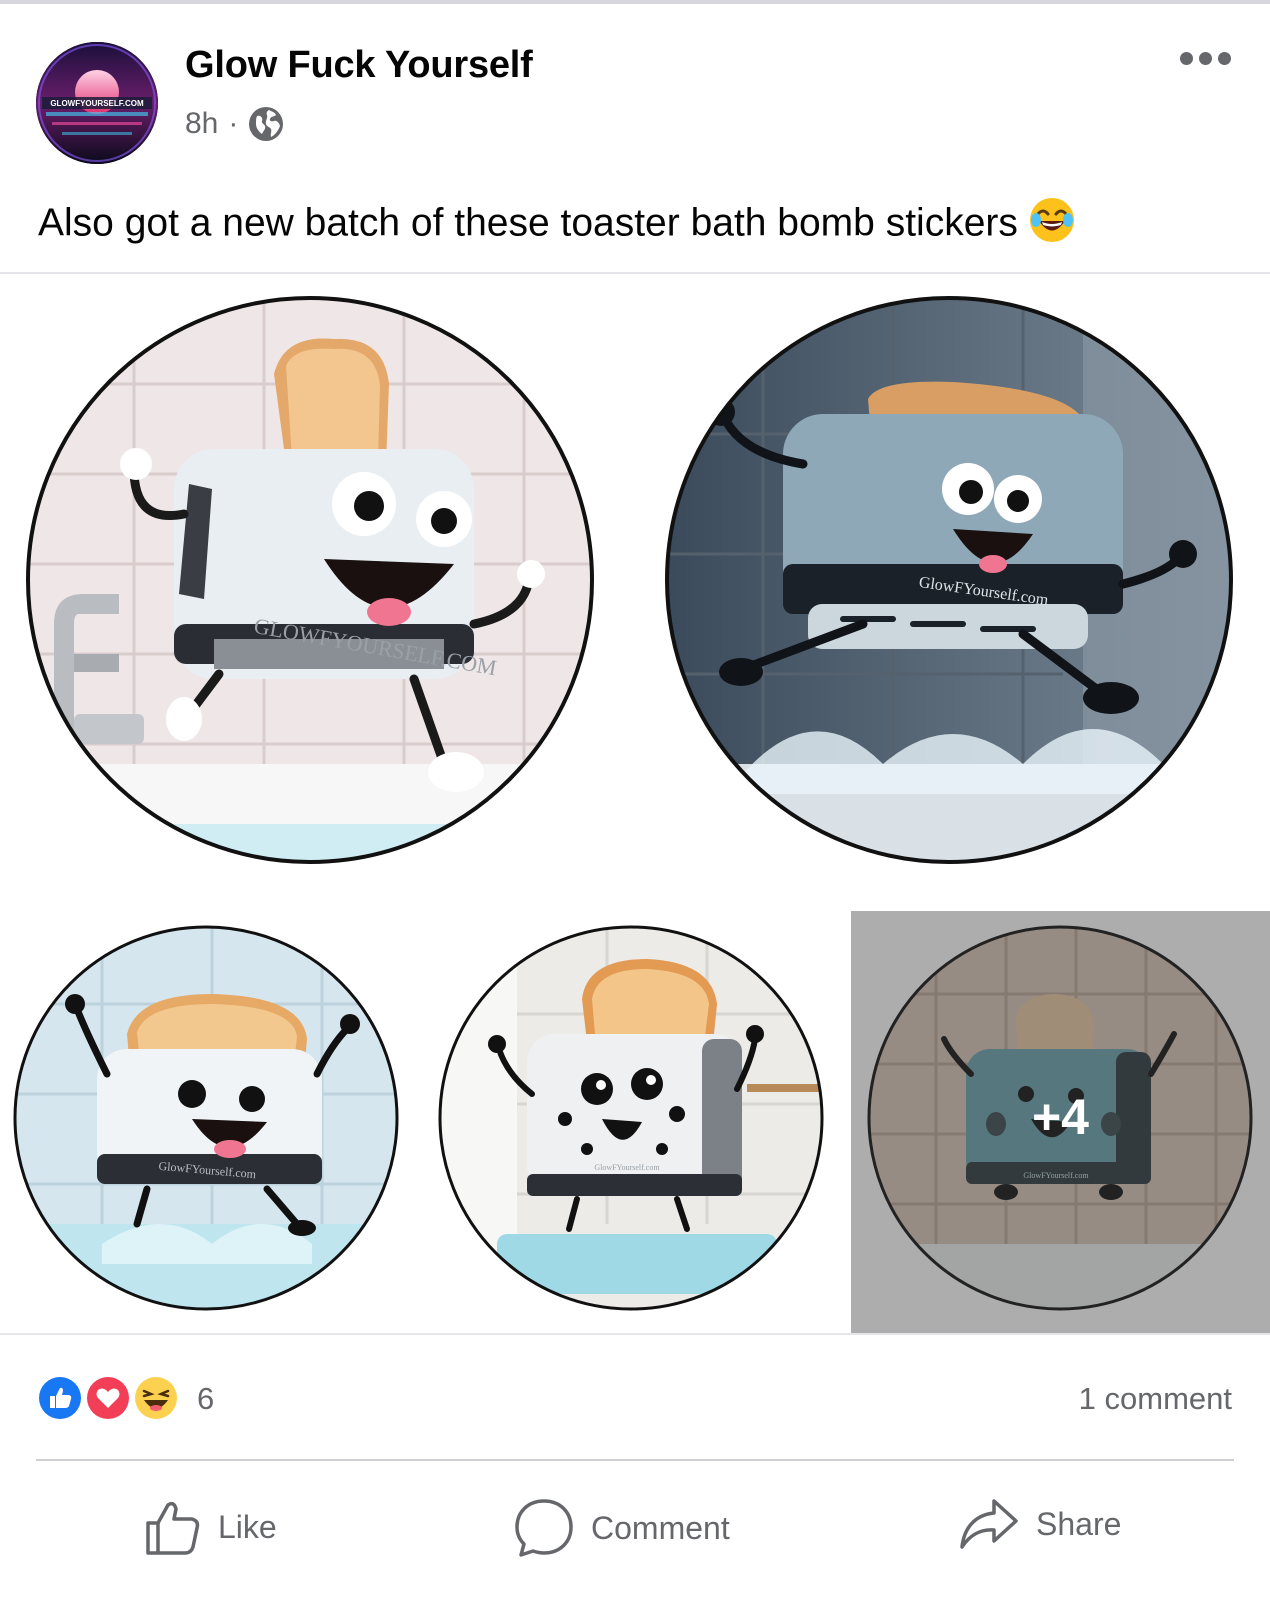  I want to click on avatar-logo-text: GLOWFYOURSELF.COM, so click(97, 103).